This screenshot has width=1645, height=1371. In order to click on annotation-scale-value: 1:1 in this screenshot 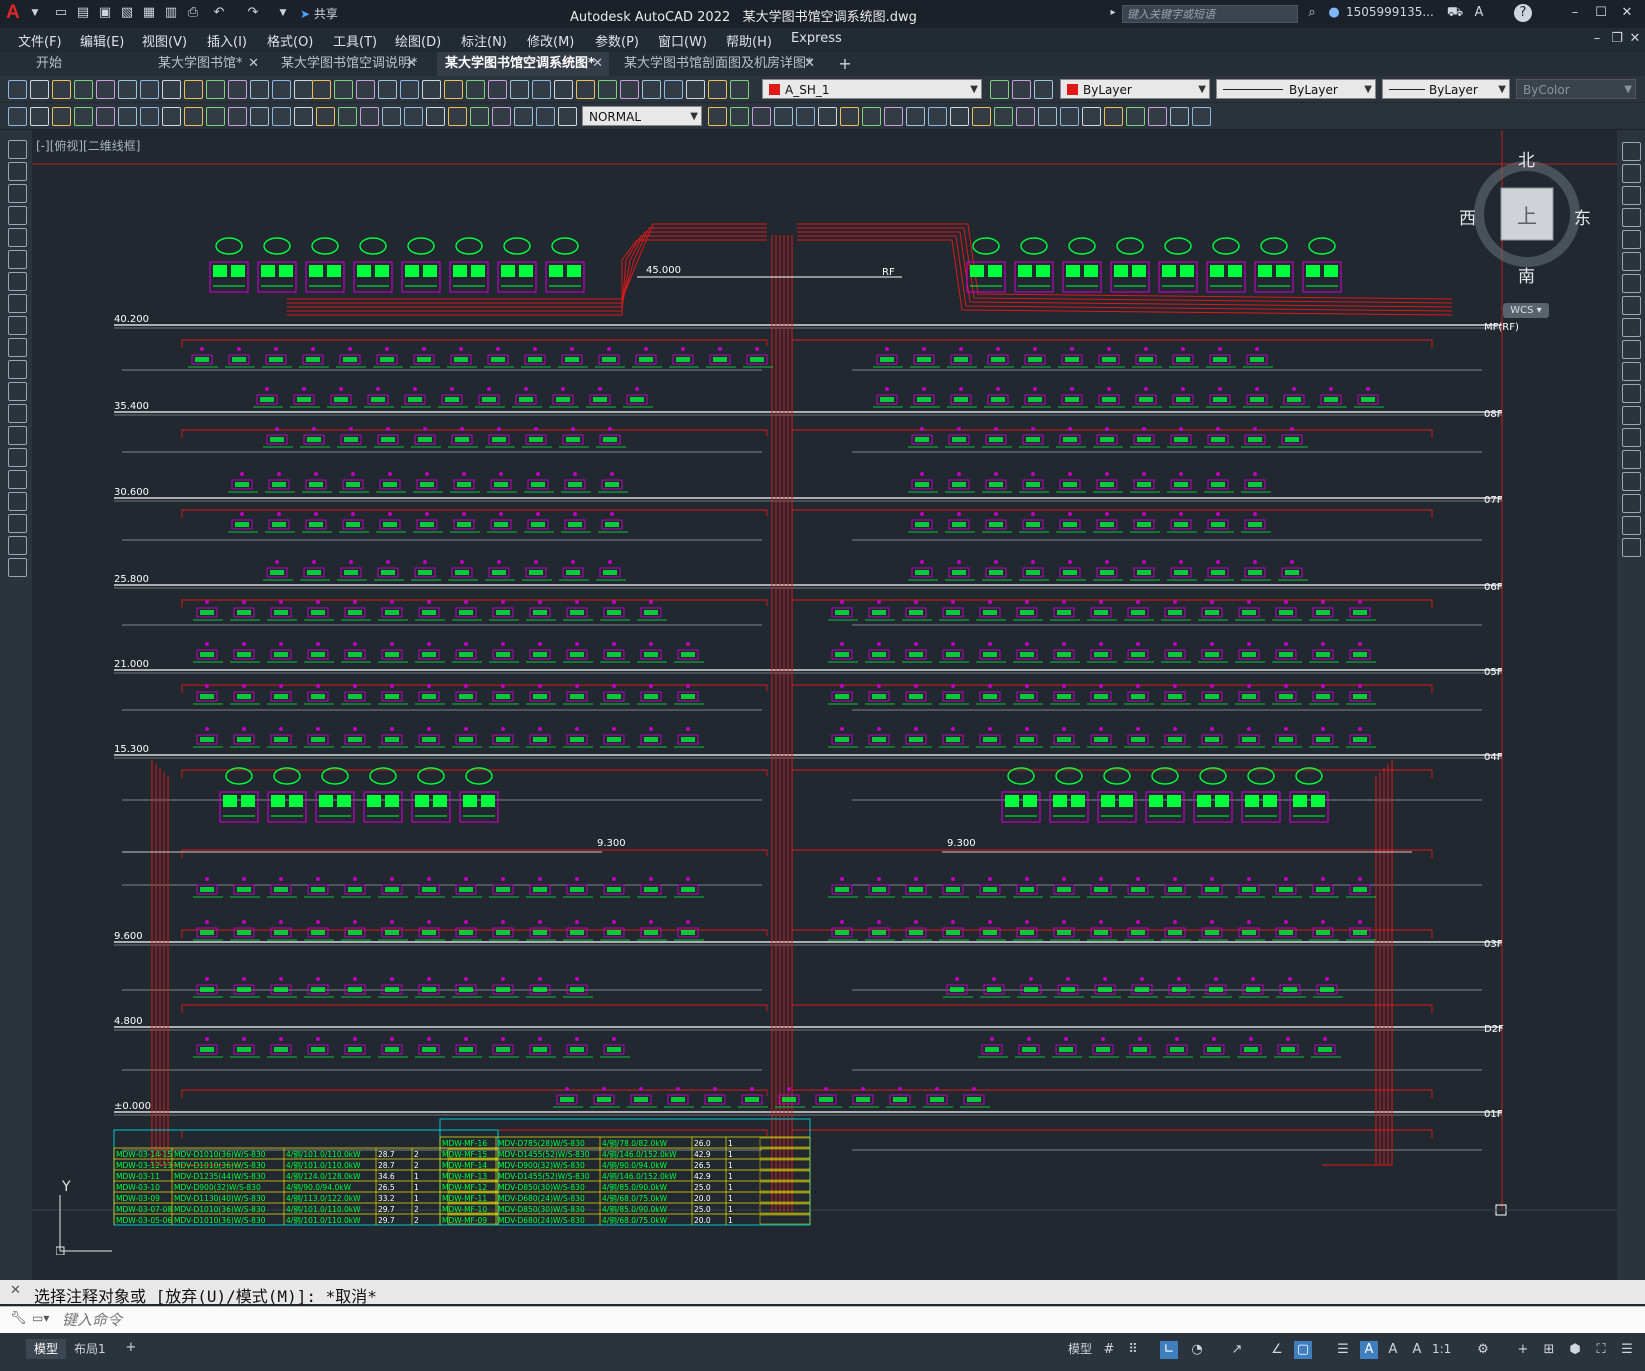, I will do `click(1441, 1349)`.